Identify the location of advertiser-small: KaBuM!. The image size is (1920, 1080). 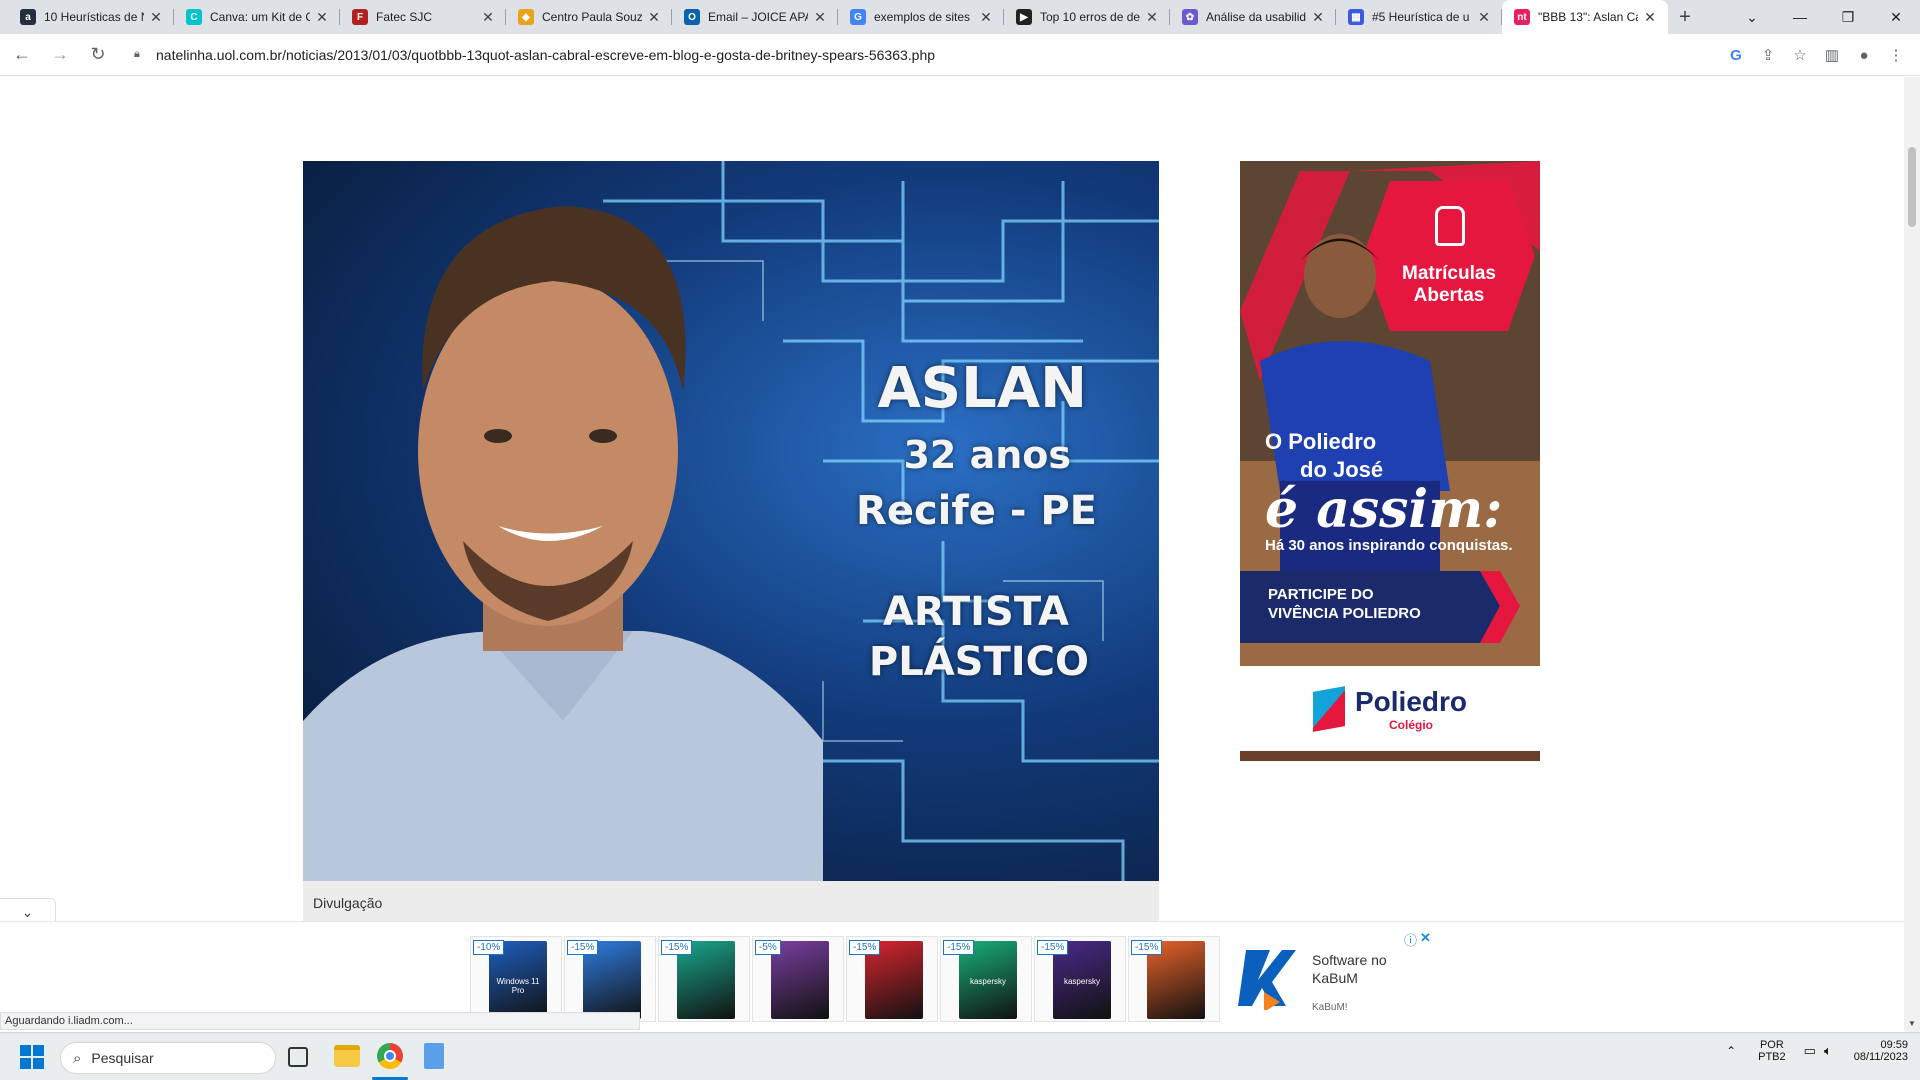
(1330, 1007).